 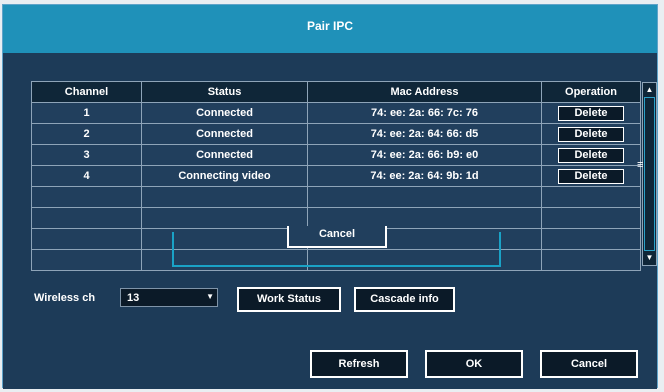 I want to click on table-scrollbar: ▲ ≡ ▼, so click(x=647, y=174).